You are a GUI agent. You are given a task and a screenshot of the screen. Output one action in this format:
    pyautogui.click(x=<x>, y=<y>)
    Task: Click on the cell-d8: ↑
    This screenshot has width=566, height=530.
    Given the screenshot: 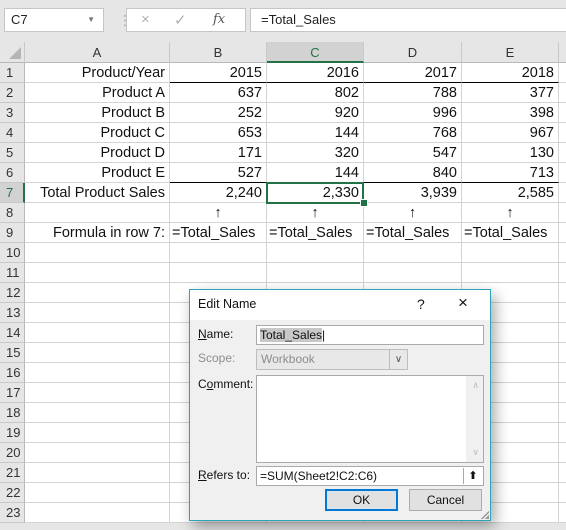 What is the action you would take?
    pyautogui.click(x=413, y=213)
    